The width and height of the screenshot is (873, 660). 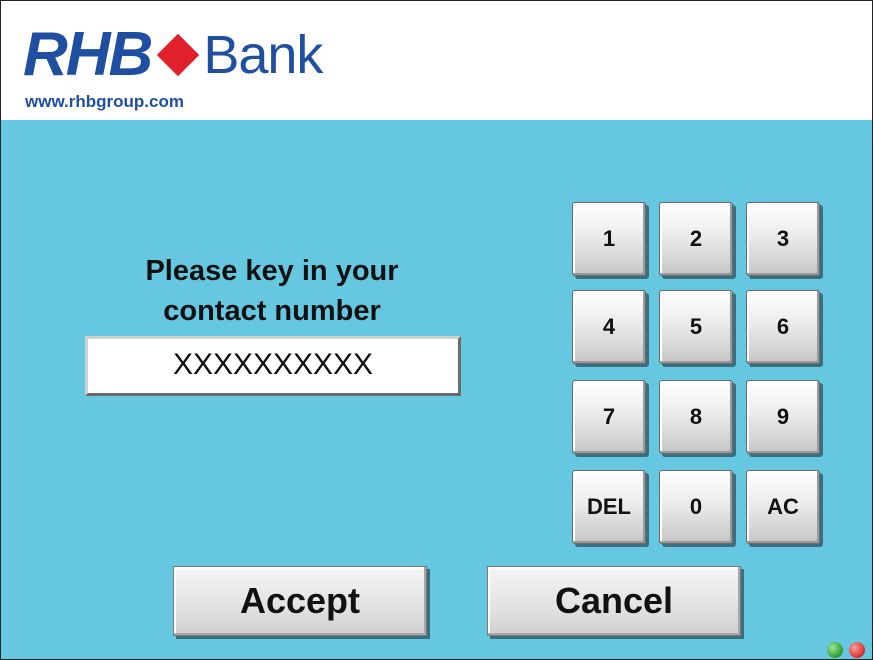 I want to click on prompt-line-2: contact number, so click(x=272, y=311).